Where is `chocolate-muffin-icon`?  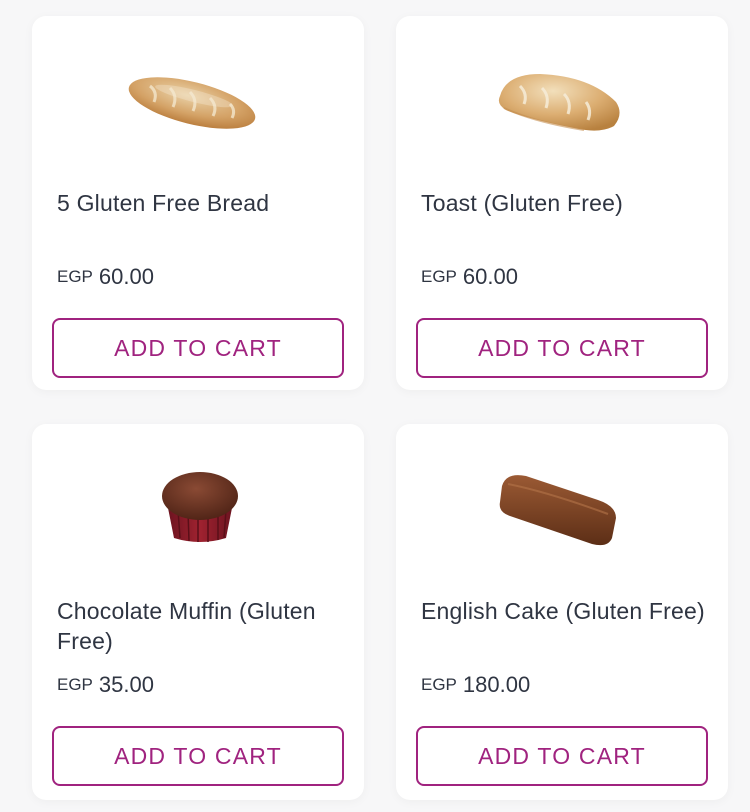
chocolate-muffin-icon is located at coordinates (200, 507).